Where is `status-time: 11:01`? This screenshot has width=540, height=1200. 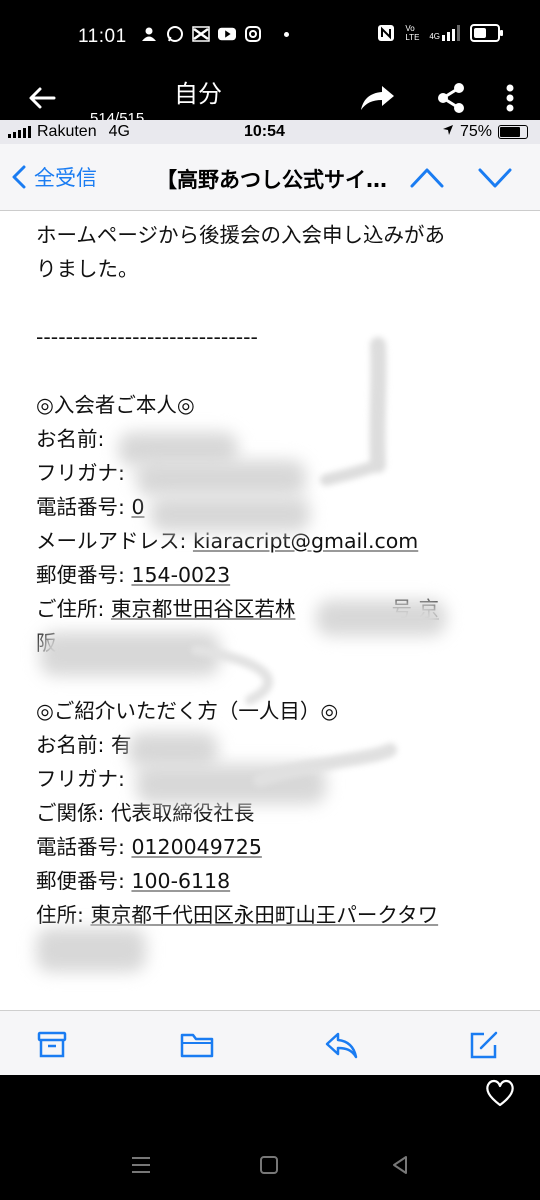 status-time: 11:01 is located at coordinates (102, 36).